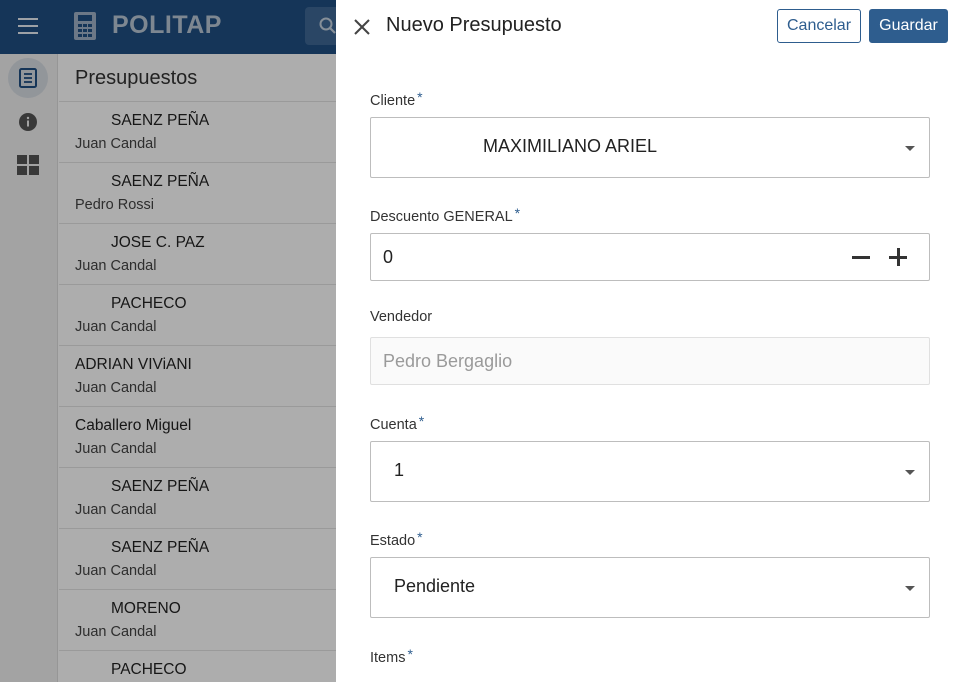  Describe the element at coordinates (819, 26) in the screenshot. I see `cancel-button: Cancelar` at that location.